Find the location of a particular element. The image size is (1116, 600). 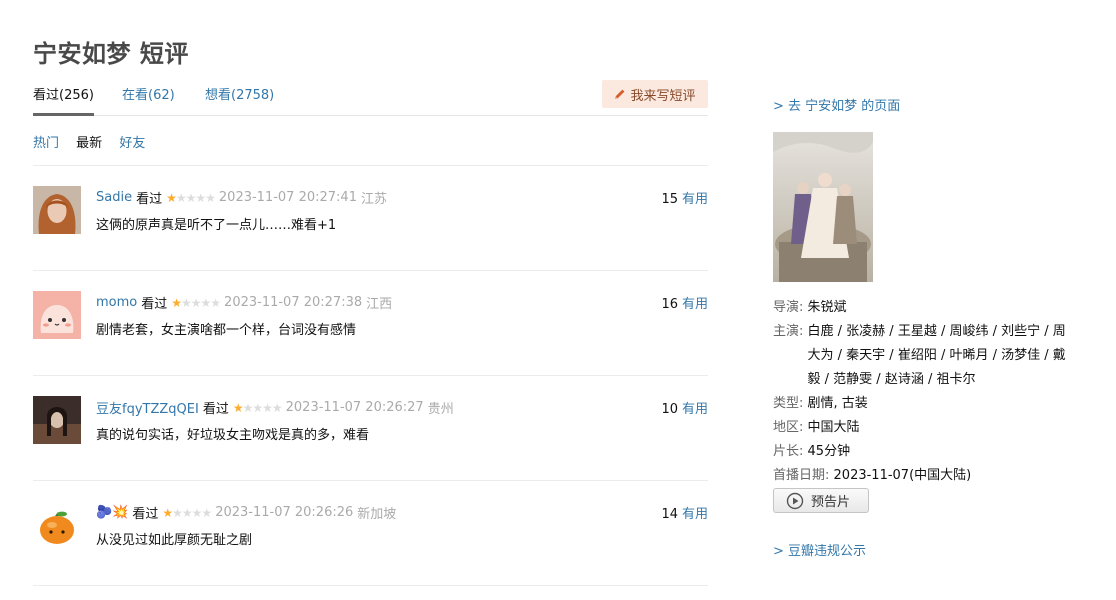

comment-location: 江西 is located at coordinates (379, 304).